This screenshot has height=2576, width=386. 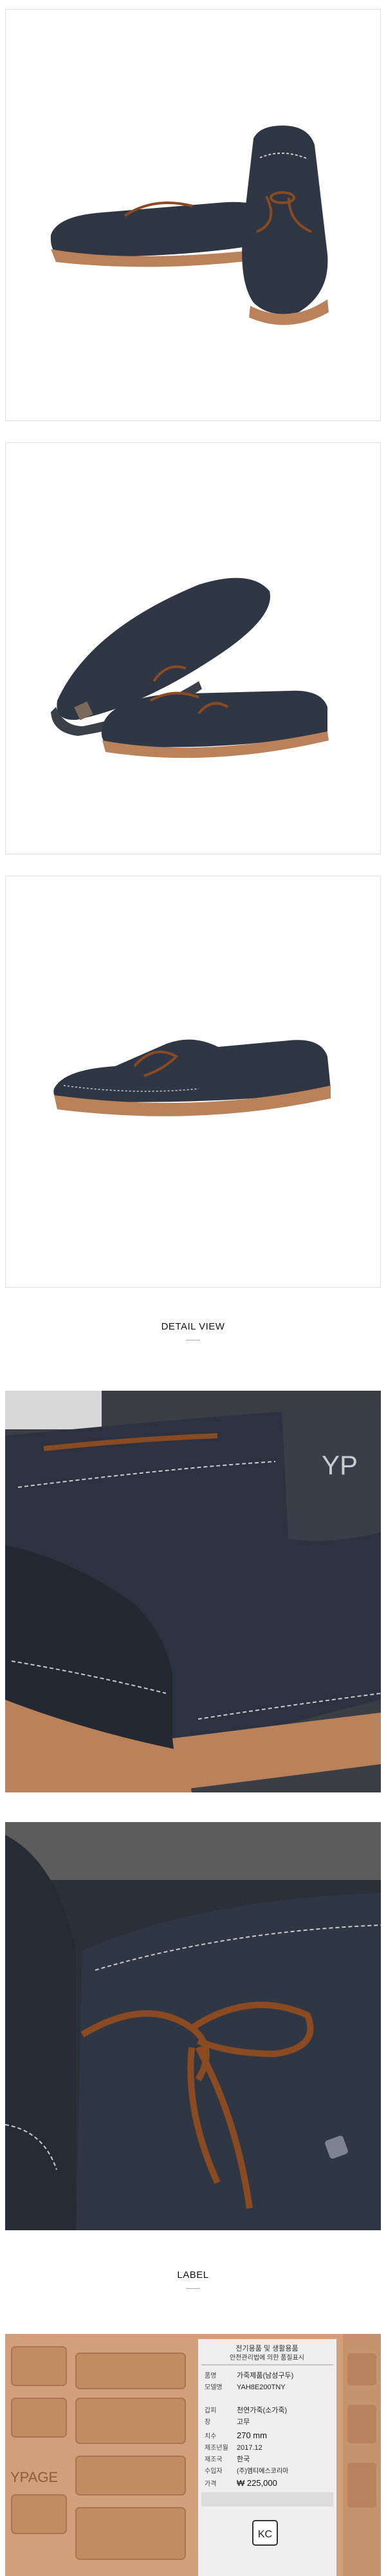 What do you see at coordinates (207, 2422) in the screenshot?
I see `label-key-sole: 창` at bounding box center [207, 2422].